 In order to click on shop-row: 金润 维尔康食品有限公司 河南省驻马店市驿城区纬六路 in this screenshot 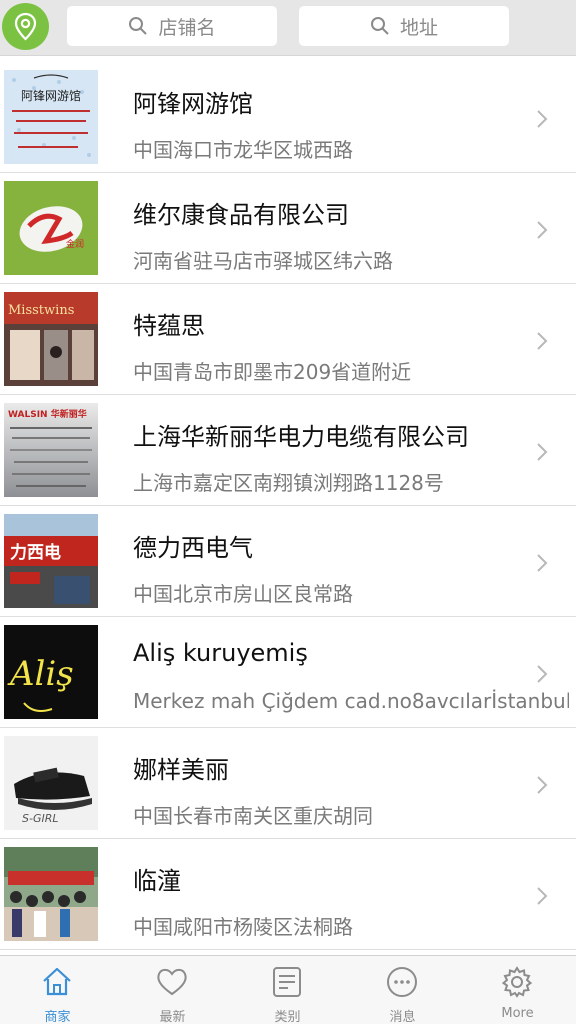, I will do `click(288, 228)`.